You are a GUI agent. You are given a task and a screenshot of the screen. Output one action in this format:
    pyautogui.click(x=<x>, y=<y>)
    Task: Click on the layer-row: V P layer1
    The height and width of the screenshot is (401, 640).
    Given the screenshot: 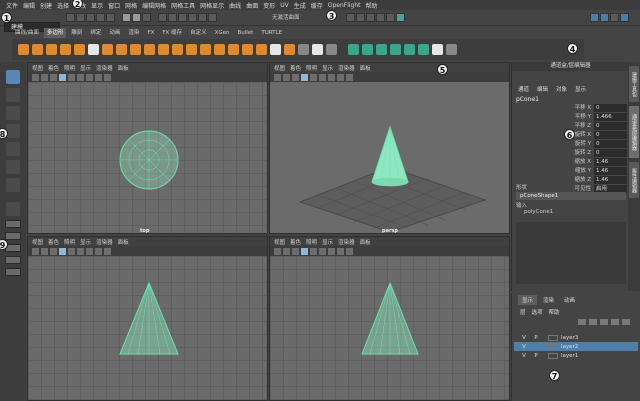 What is the action you would take?
    pyautogui.click(x=576, y=355)
    